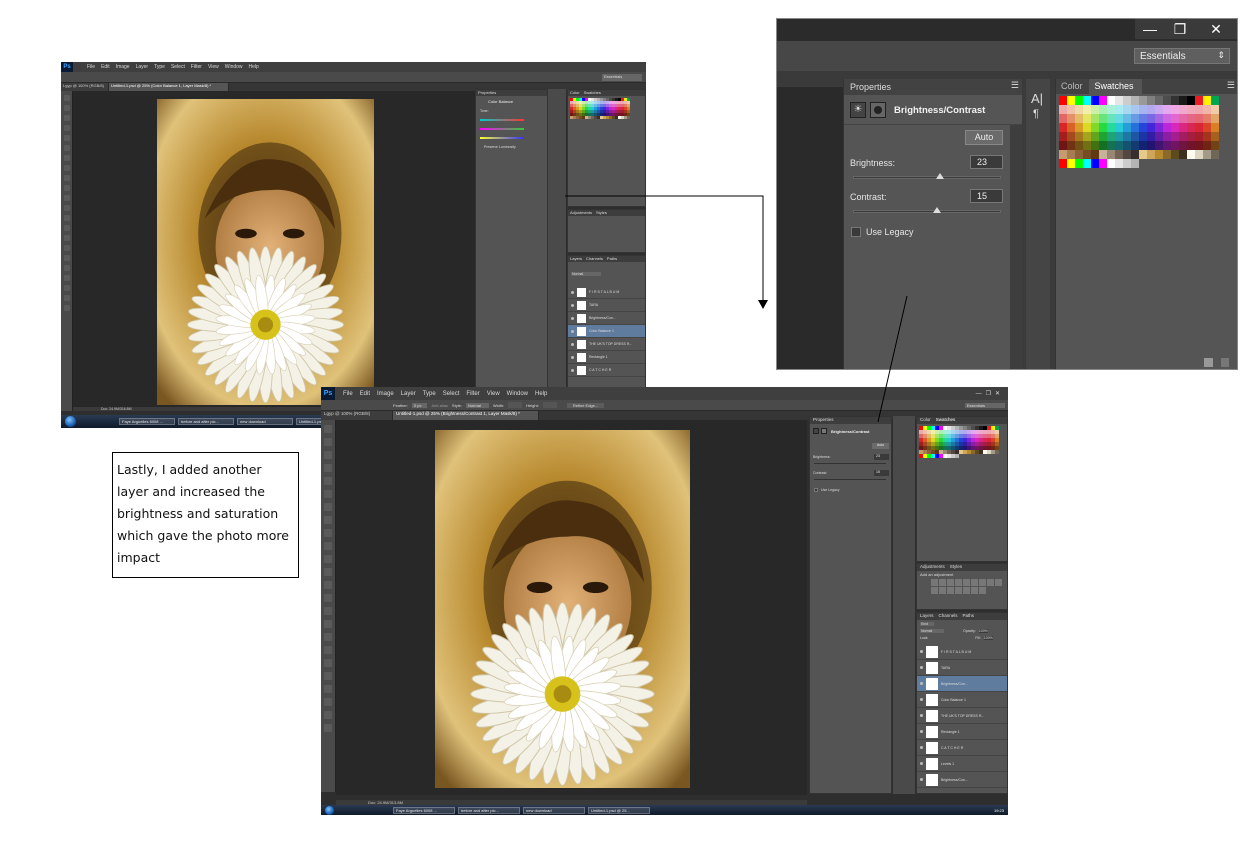 The height and width of the screenshot is (847, 1258). Describe the element at coordinates (612, 259) in the screenshot. I see `tab-paths: Paths` at that location.